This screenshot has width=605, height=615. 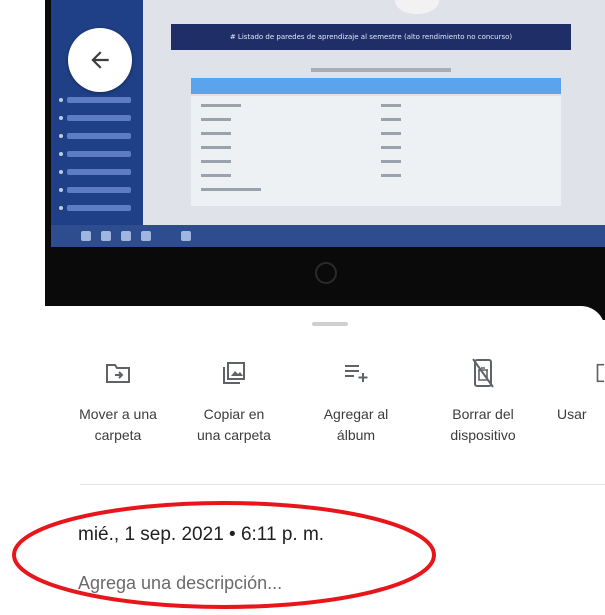 What do you see at coordinates (376, 86) in the screenshot?
I see `laptop-table-header` at bounding box center [376, 86].